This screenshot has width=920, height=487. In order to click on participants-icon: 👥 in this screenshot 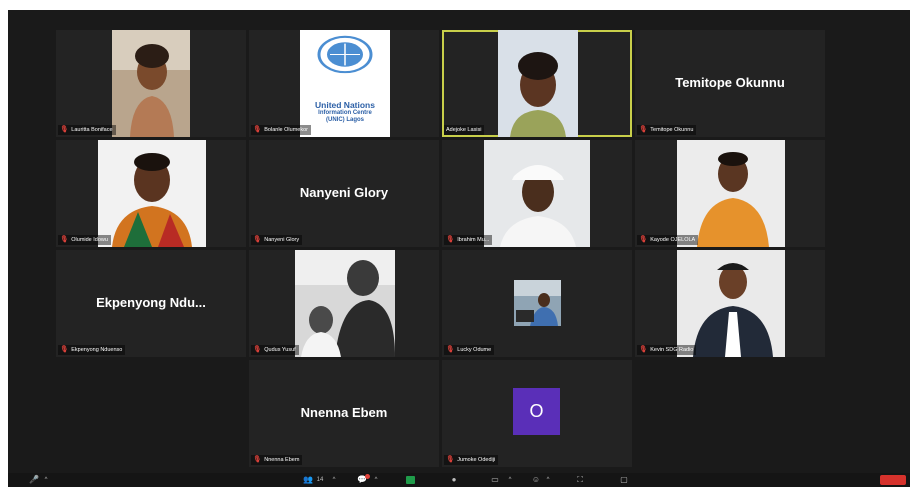, I will do `click(308, 480)`.